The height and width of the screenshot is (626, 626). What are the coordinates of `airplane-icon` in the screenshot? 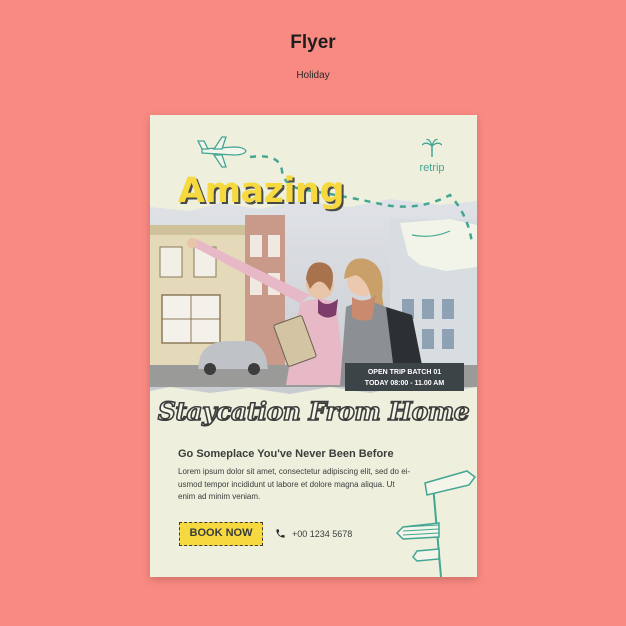 It's located at (221, 152).